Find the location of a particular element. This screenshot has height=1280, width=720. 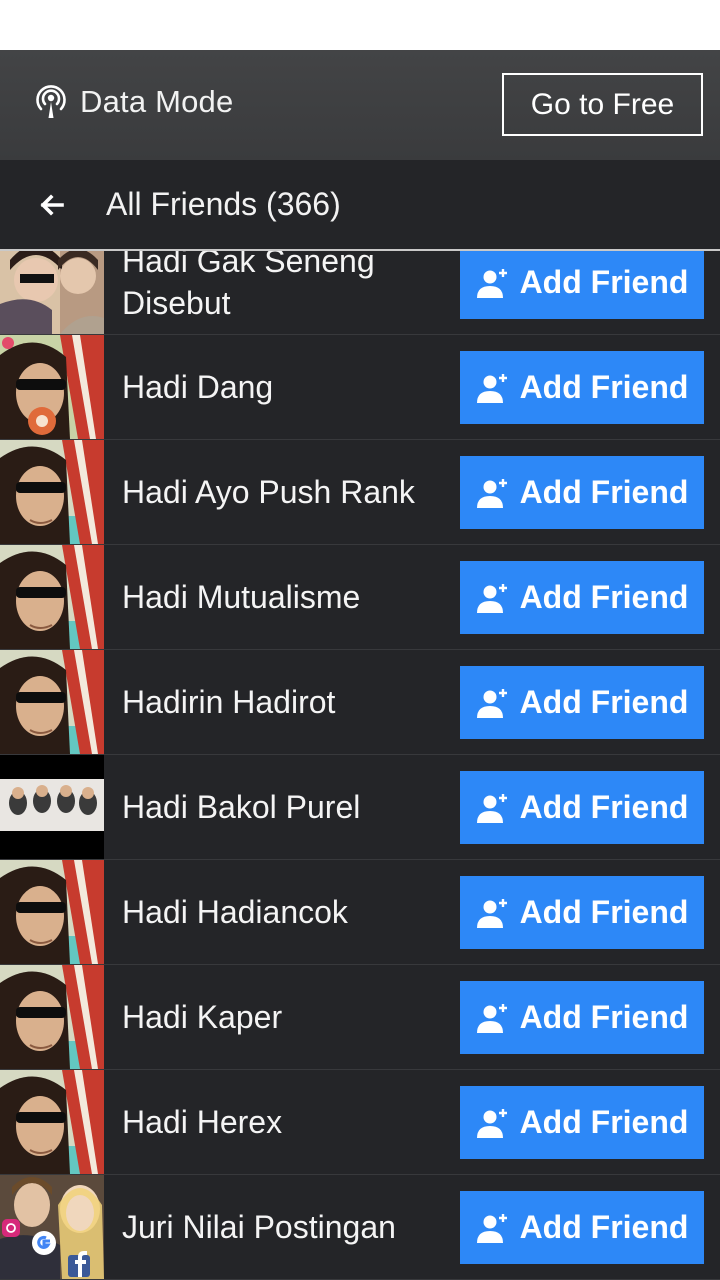

friend-name: Hadi Gak Seneng Disebut is located at coordinates (282, 292).